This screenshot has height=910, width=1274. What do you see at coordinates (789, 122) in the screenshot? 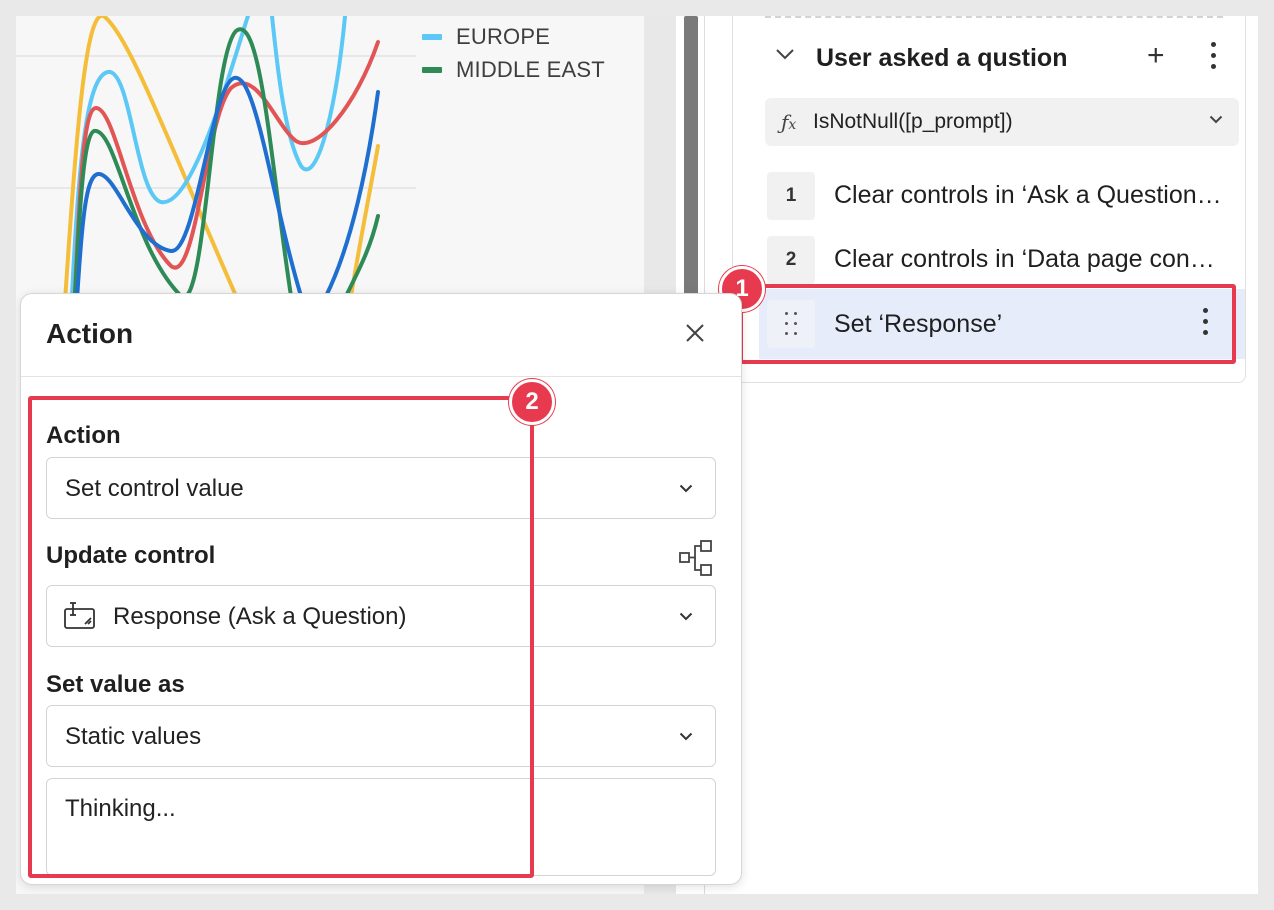
I see `fx-icon: ƒx` at bounding box center [789, 122].